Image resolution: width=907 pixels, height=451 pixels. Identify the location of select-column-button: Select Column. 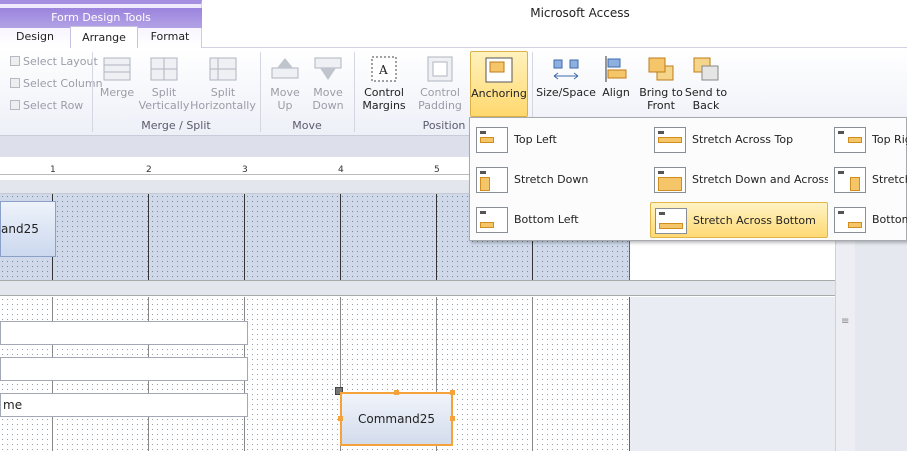
(51, 84).